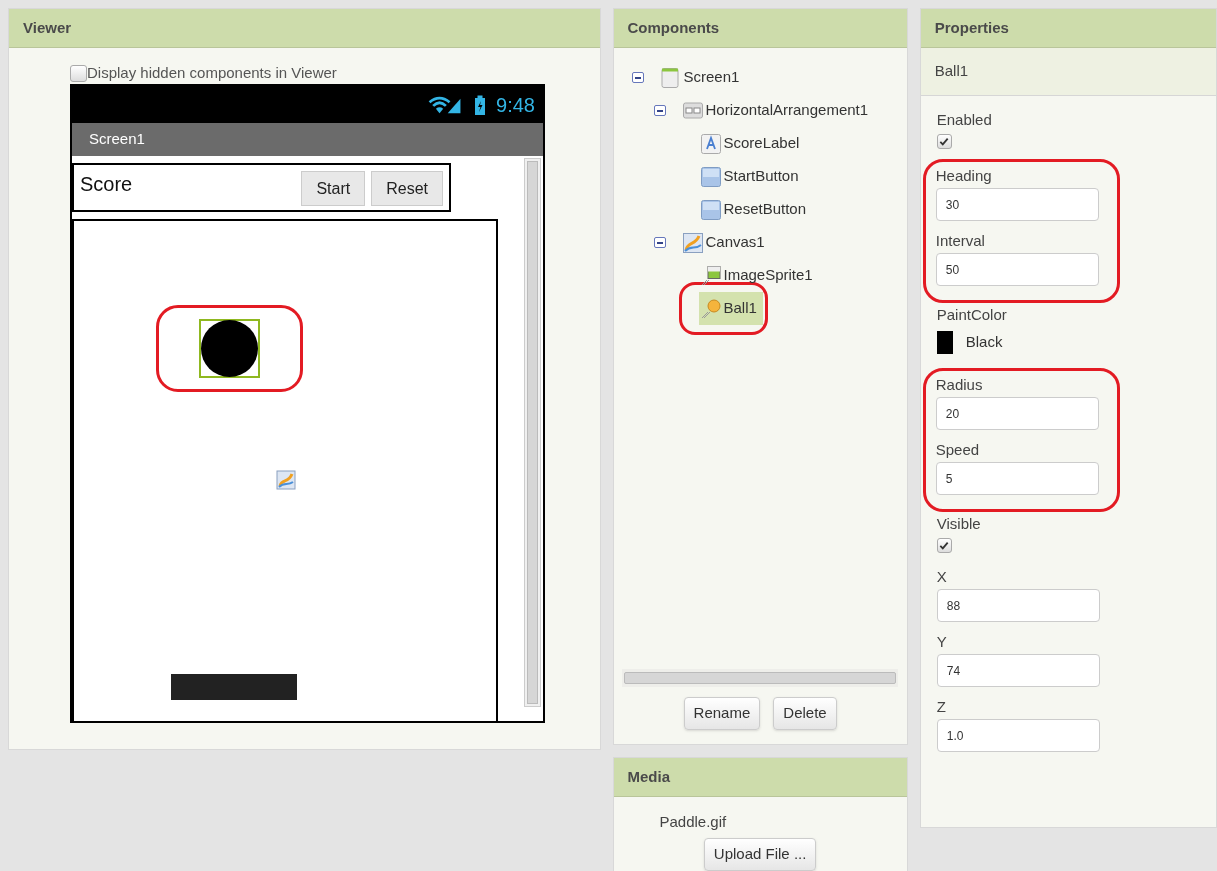 Image resolution: width=1217 pixels, height=871 pixels. What do you see at coordinates (693, 821) in the screenshot?
I see `media-file: Paddle.gif` at bounding box center [693, 821].